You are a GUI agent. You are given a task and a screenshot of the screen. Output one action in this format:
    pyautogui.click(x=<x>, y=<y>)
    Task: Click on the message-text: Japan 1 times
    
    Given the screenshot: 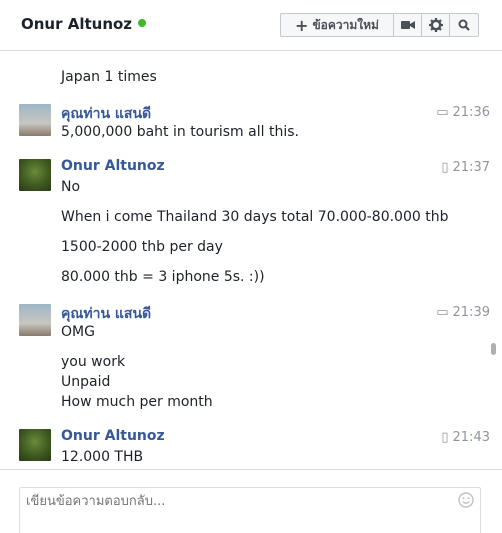 What is the action you would take?
    pyautogui.click(x=109, y=77)
    